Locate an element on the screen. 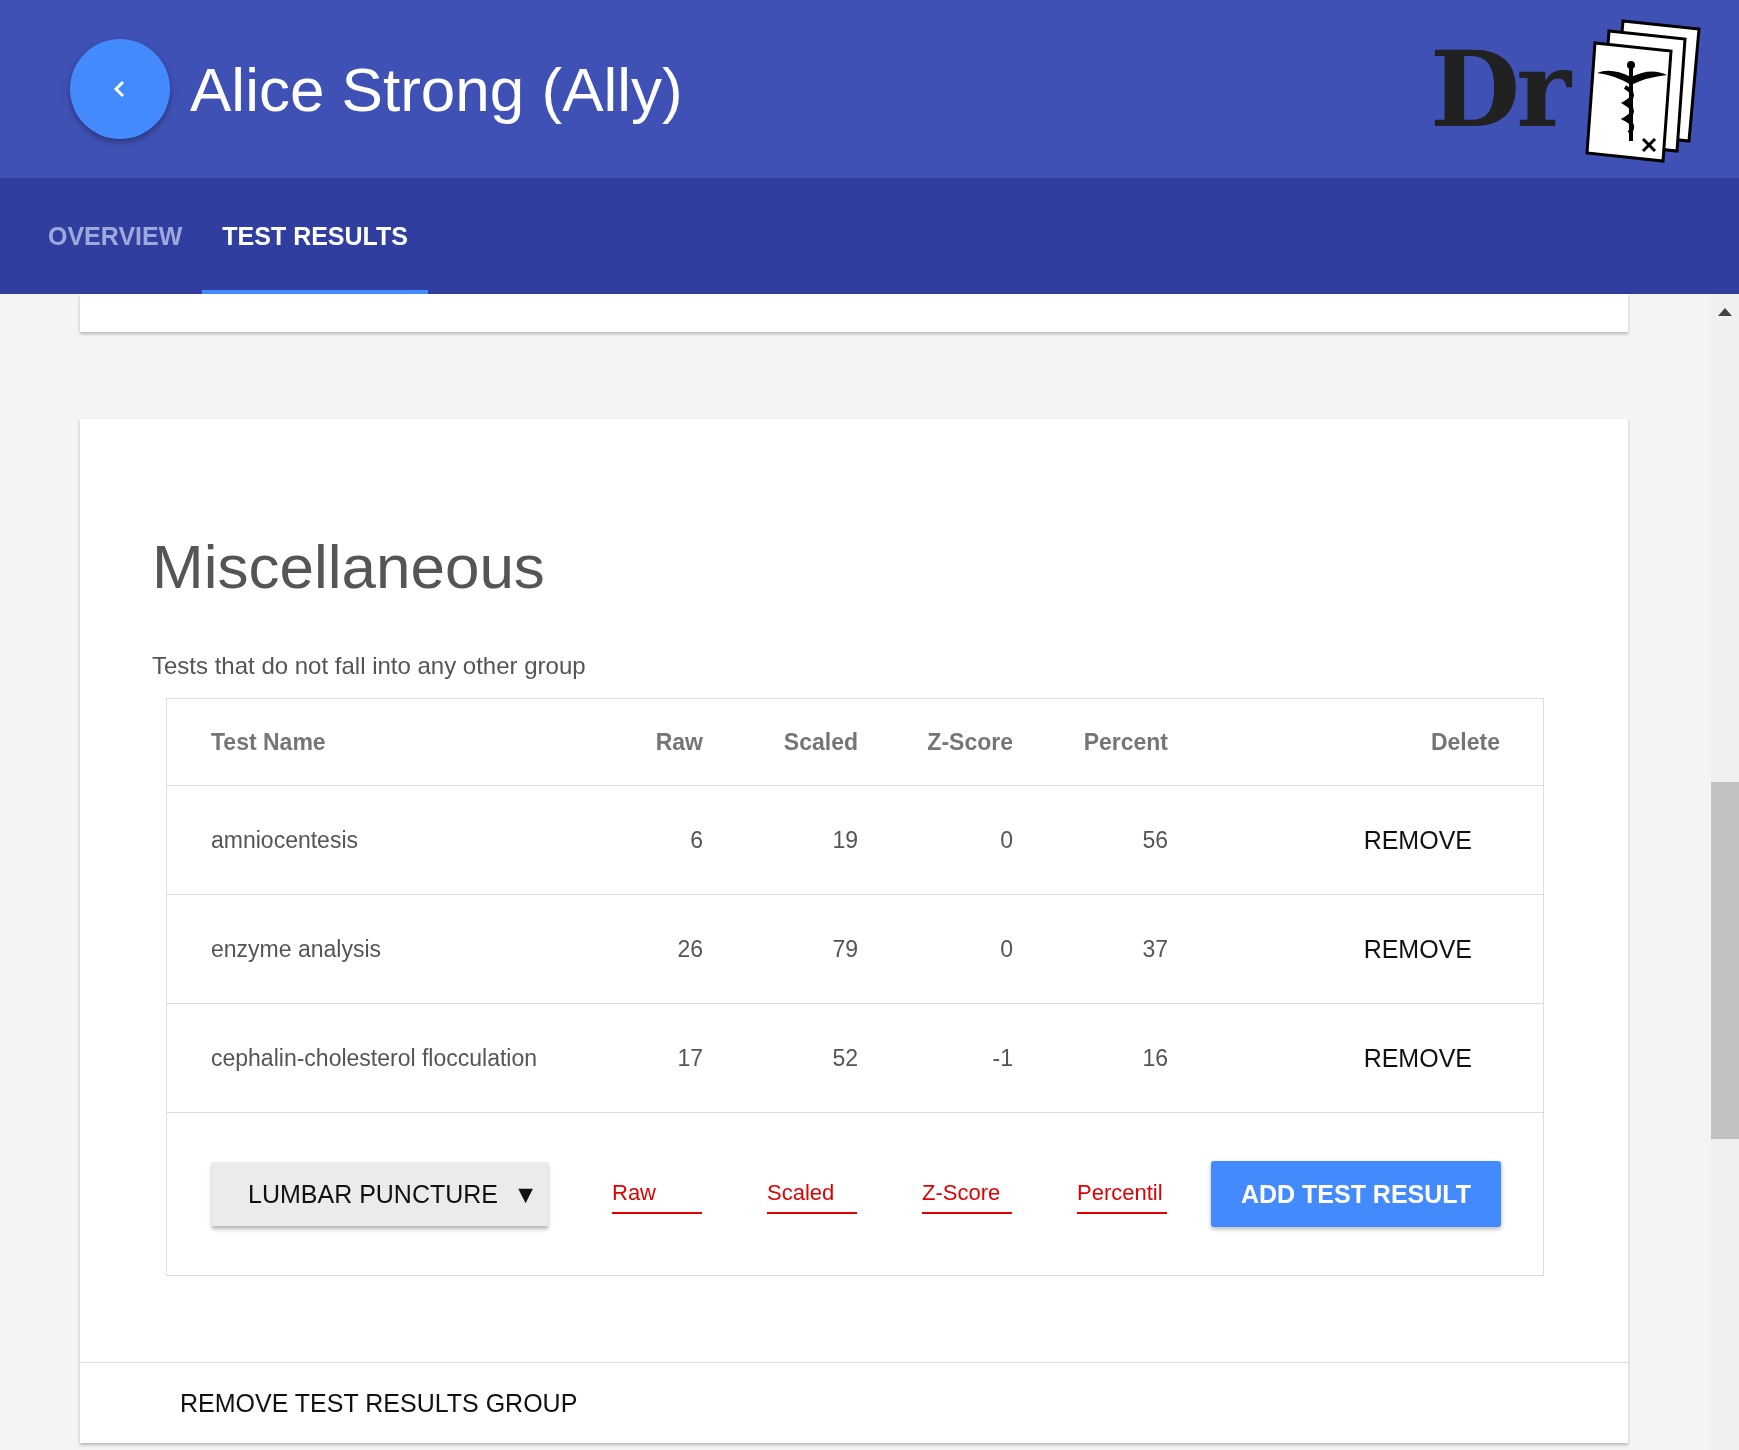  select-value: LUMBAR PUNCTURE is located at coordinates (373, 1194).